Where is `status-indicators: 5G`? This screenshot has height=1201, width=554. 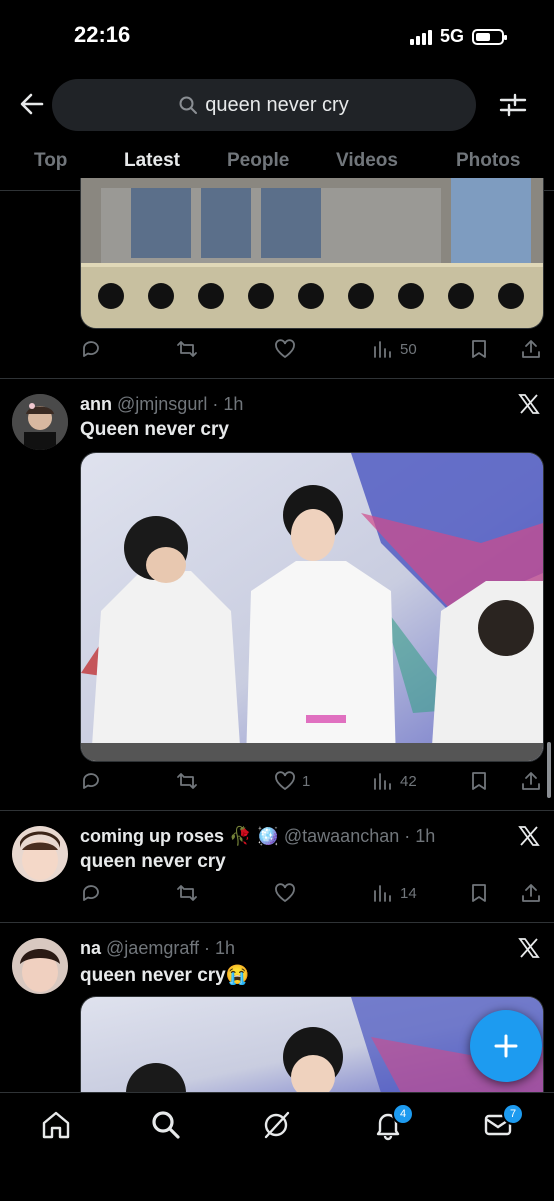
status-indicators: 5G is located at coordinates (458, 36).